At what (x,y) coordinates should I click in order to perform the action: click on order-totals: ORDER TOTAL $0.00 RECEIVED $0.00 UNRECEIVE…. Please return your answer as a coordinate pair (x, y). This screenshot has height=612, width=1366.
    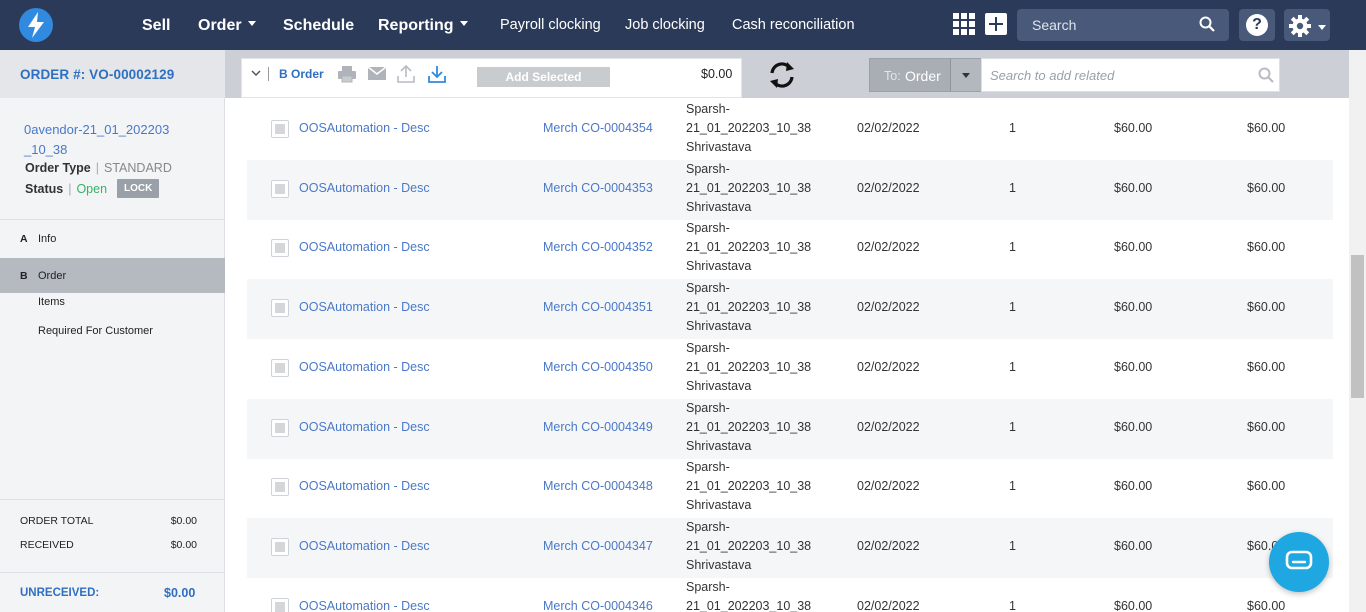
    Looking at the image, I should click on (112, 555).